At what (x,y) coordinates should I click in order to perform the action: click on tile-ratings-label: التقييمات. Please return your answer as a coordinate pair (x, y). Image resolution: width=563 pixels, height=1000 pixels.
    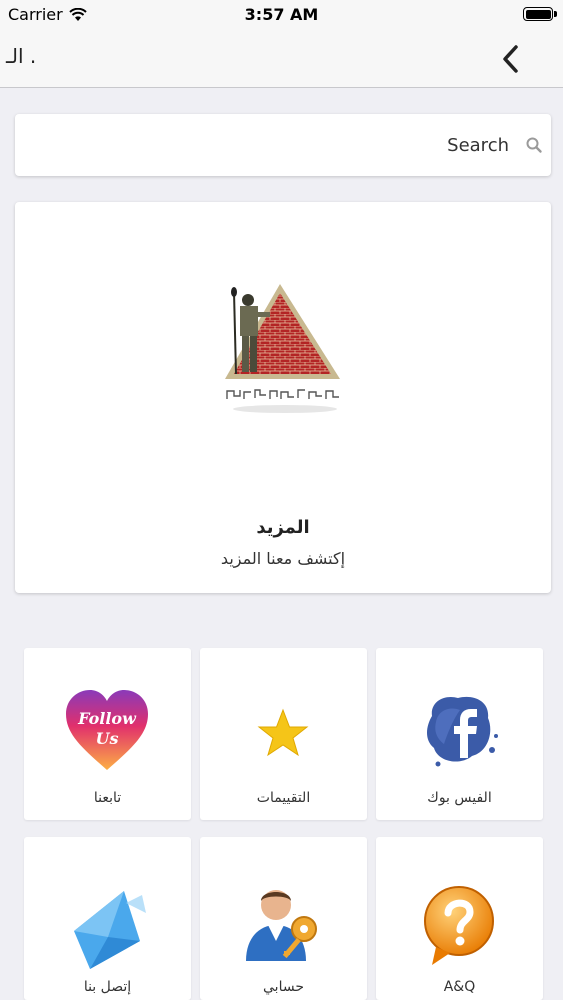
    Looking at the image, I should click on (283, 798).